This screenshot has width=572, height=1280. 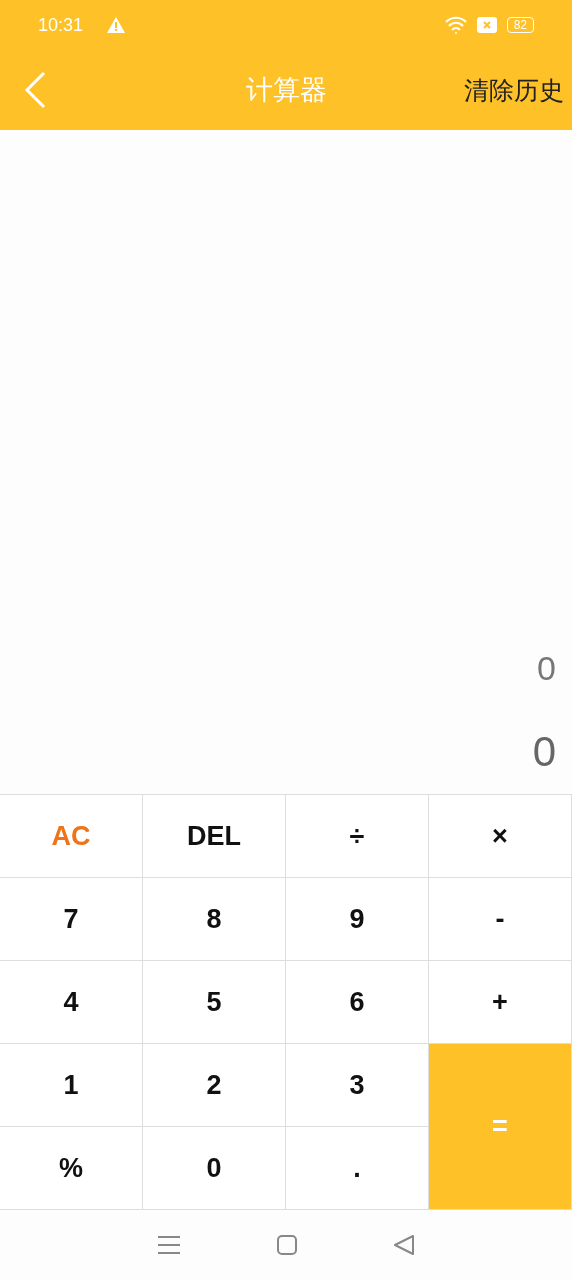 I want to click on wifi-icon, so click(x=455, y=25).